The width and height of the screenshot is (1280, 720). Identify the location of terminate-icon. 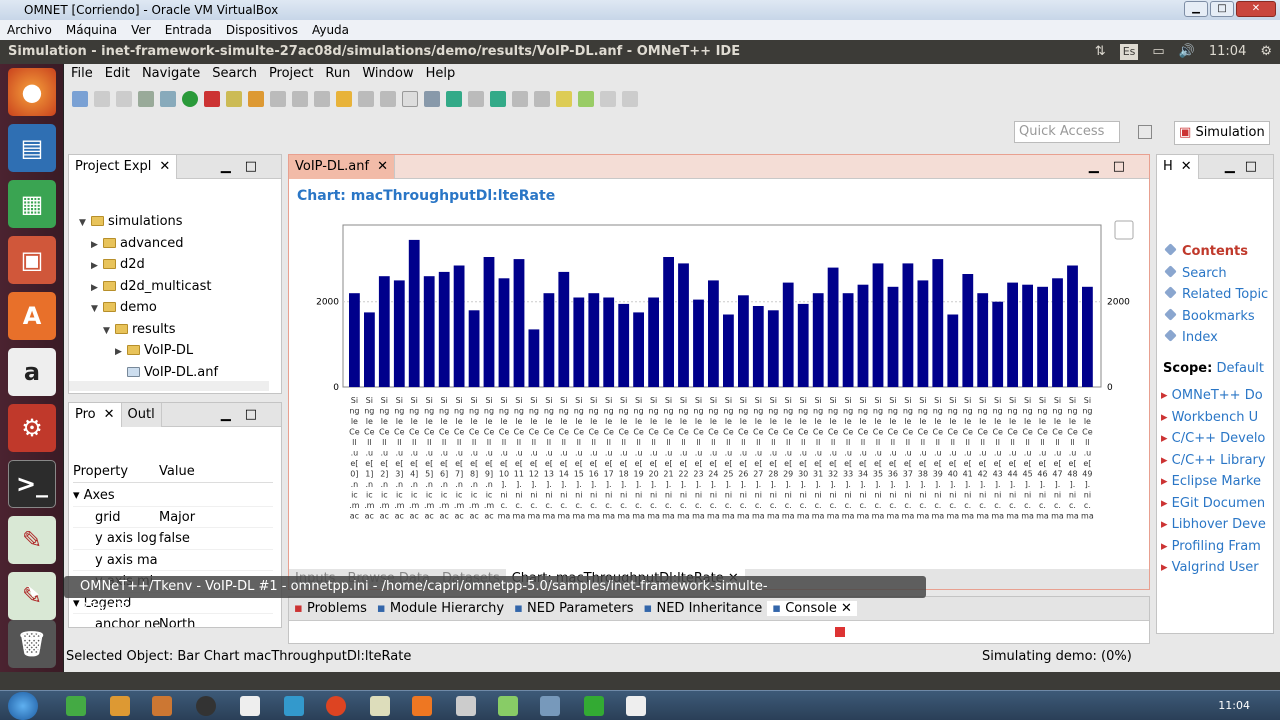
(840, 632).